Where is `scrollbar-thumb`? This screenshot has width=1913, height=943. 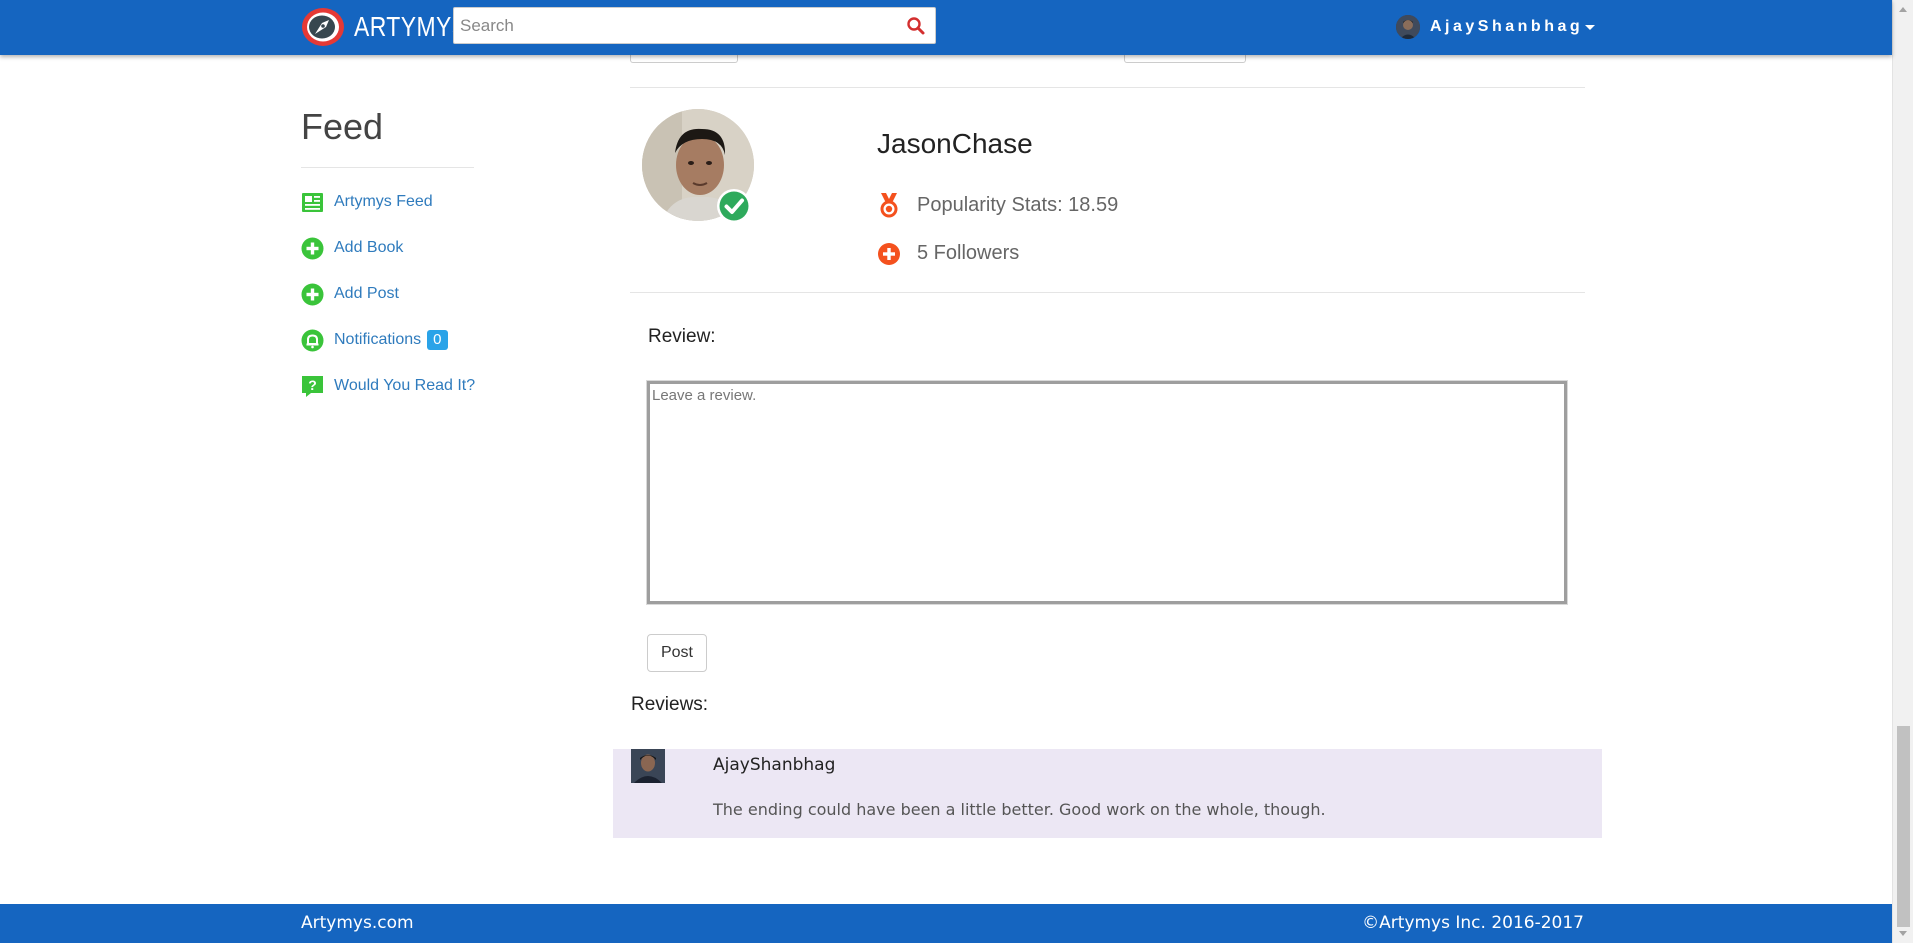 scrollbar-thumb is located at coordinates (1903, 826).